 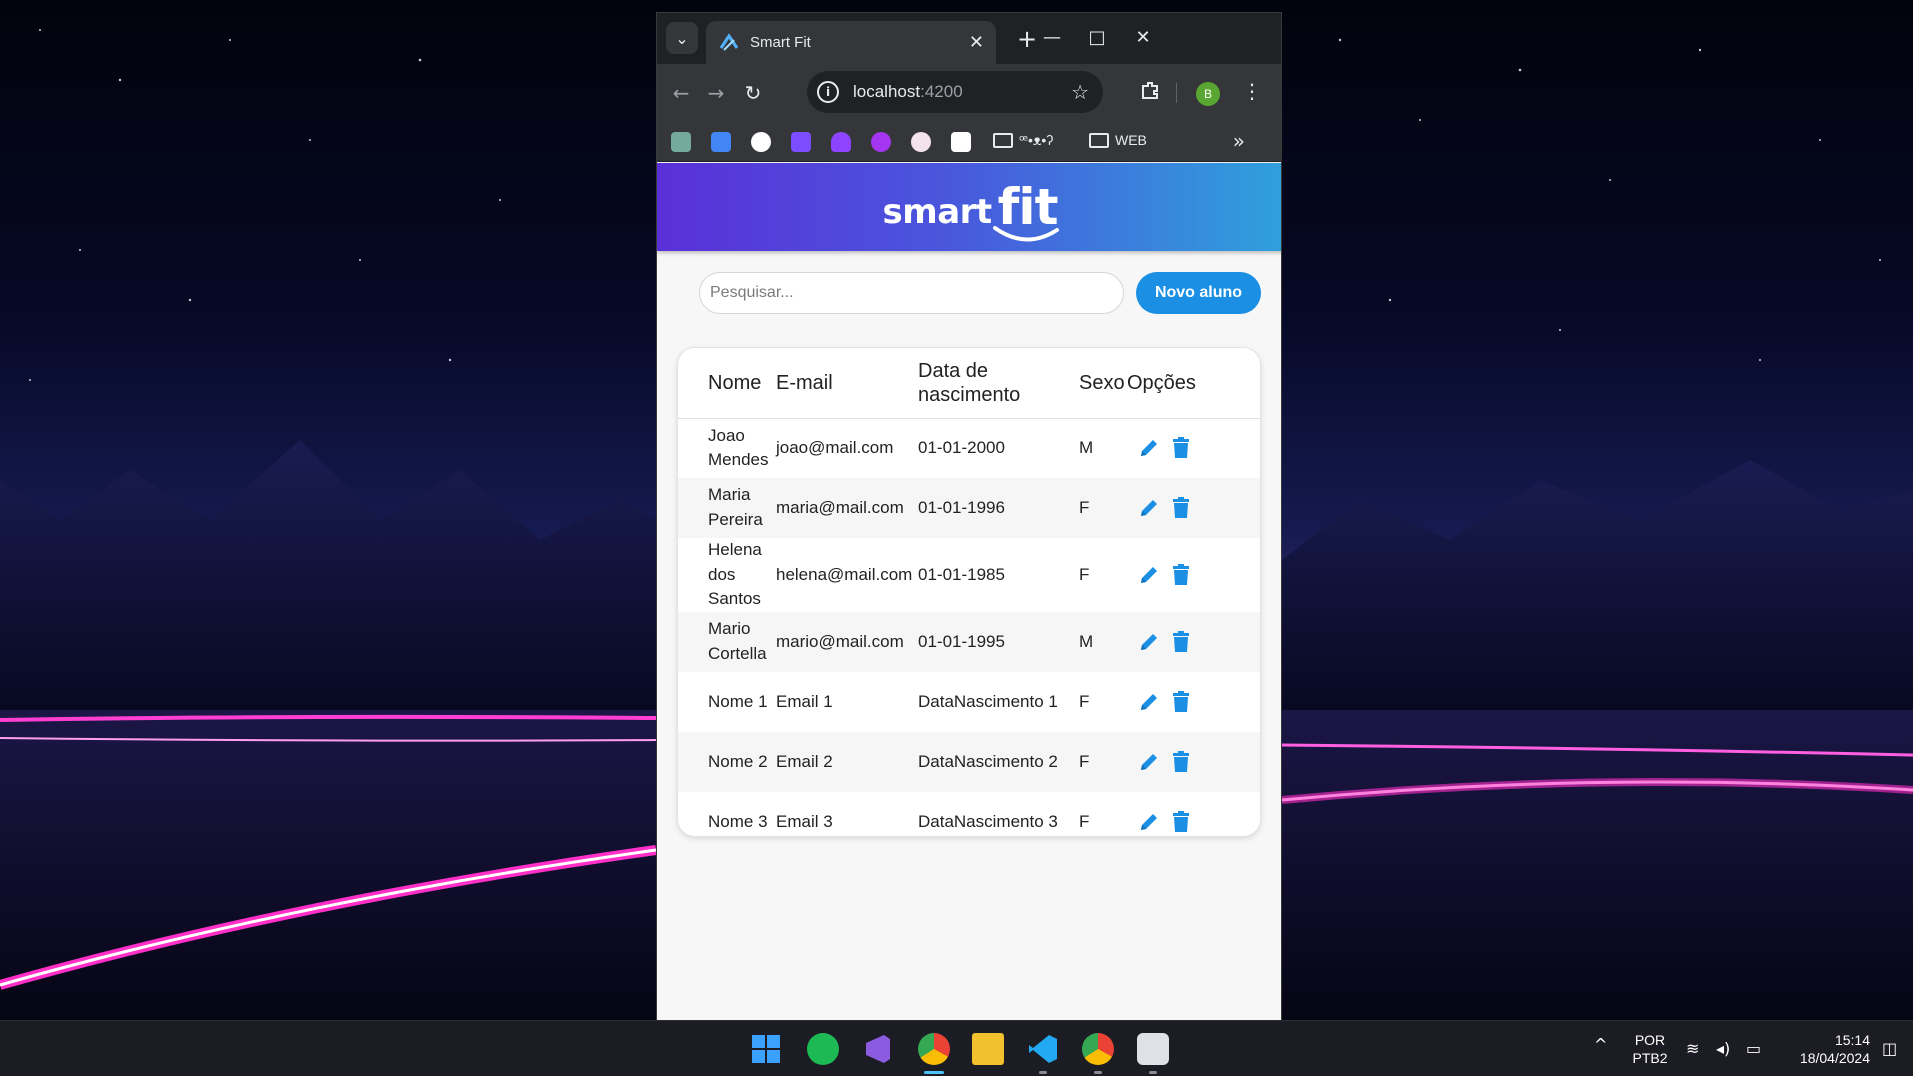 I want to click on notification-icon: ◫, so click(x=1889, y=1048).